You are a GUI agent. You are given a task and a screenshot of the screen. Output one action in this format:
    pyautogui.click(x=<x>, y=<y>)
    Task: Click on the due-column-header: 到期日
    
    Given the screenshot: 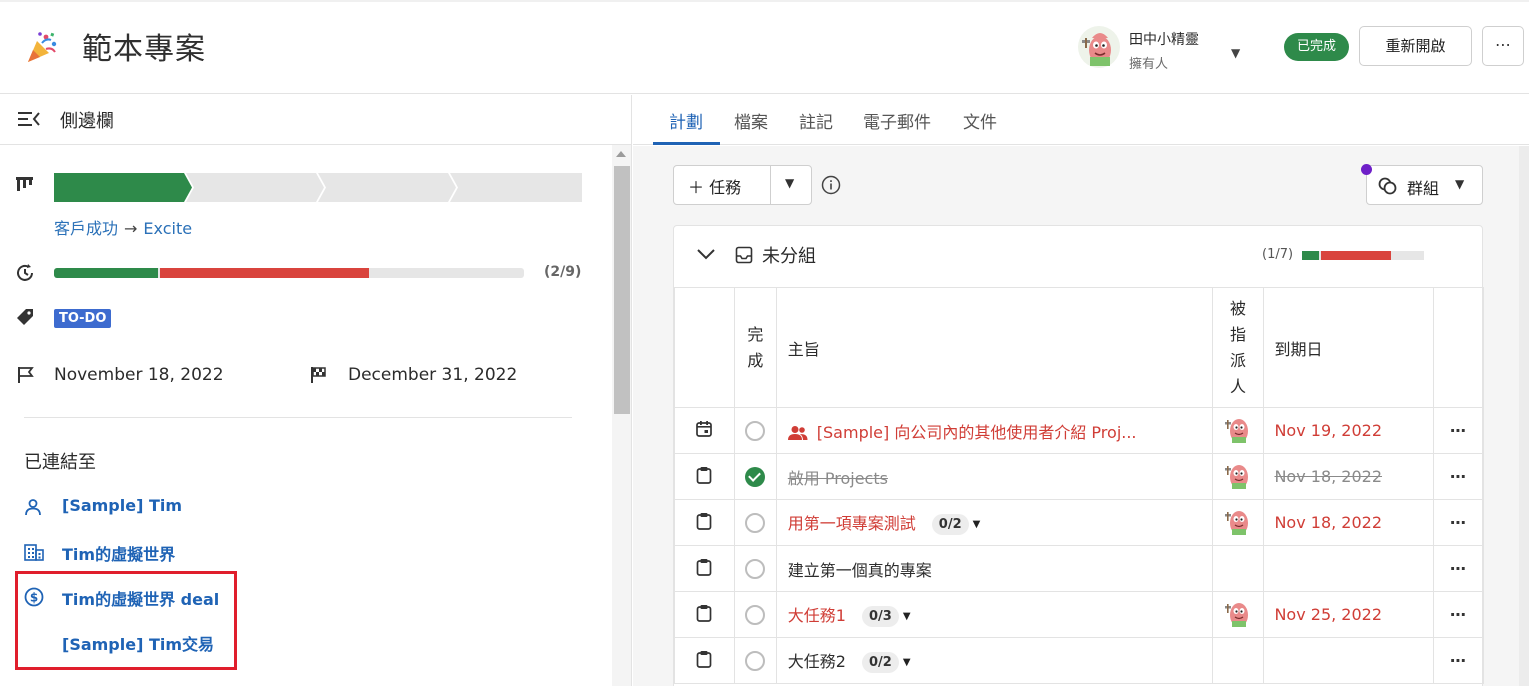 What is the action you would take?
    pyautogui.click(x=1349, y=347)
    